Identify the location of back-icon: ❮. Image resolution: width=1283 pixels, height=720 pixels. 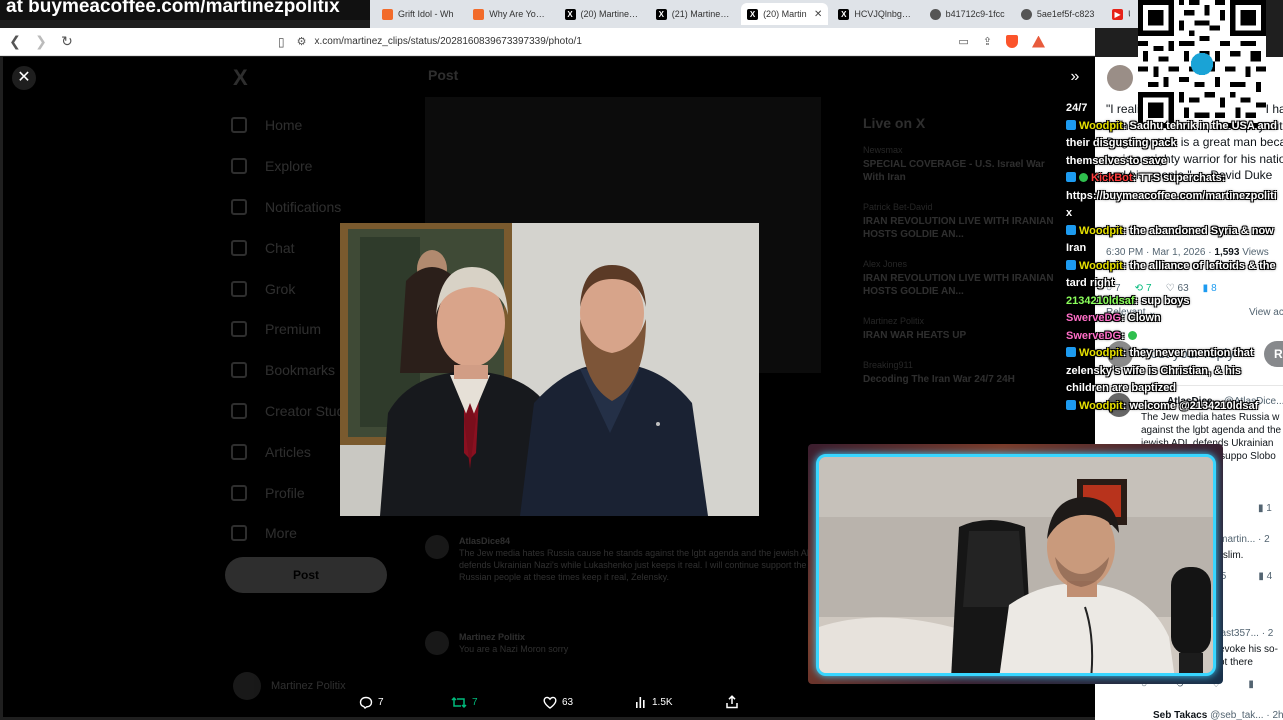
(15, 41).